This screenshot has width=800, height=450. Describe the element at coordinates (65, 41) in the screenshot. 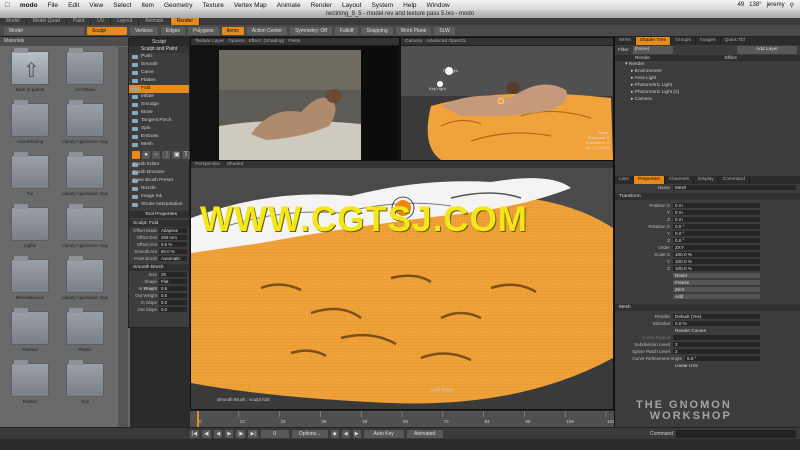

I see `preset-browser-header: Materials` at that location.